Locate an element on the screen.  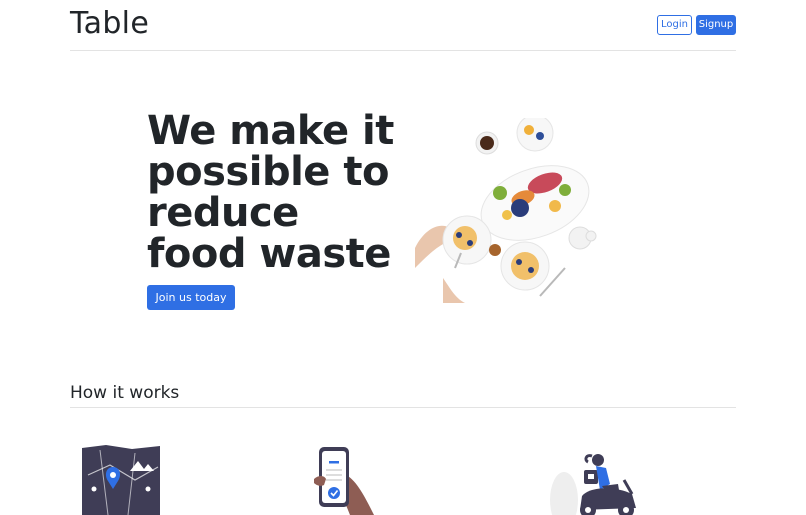
signup-button: Signup is located at coordinates (716, 25).